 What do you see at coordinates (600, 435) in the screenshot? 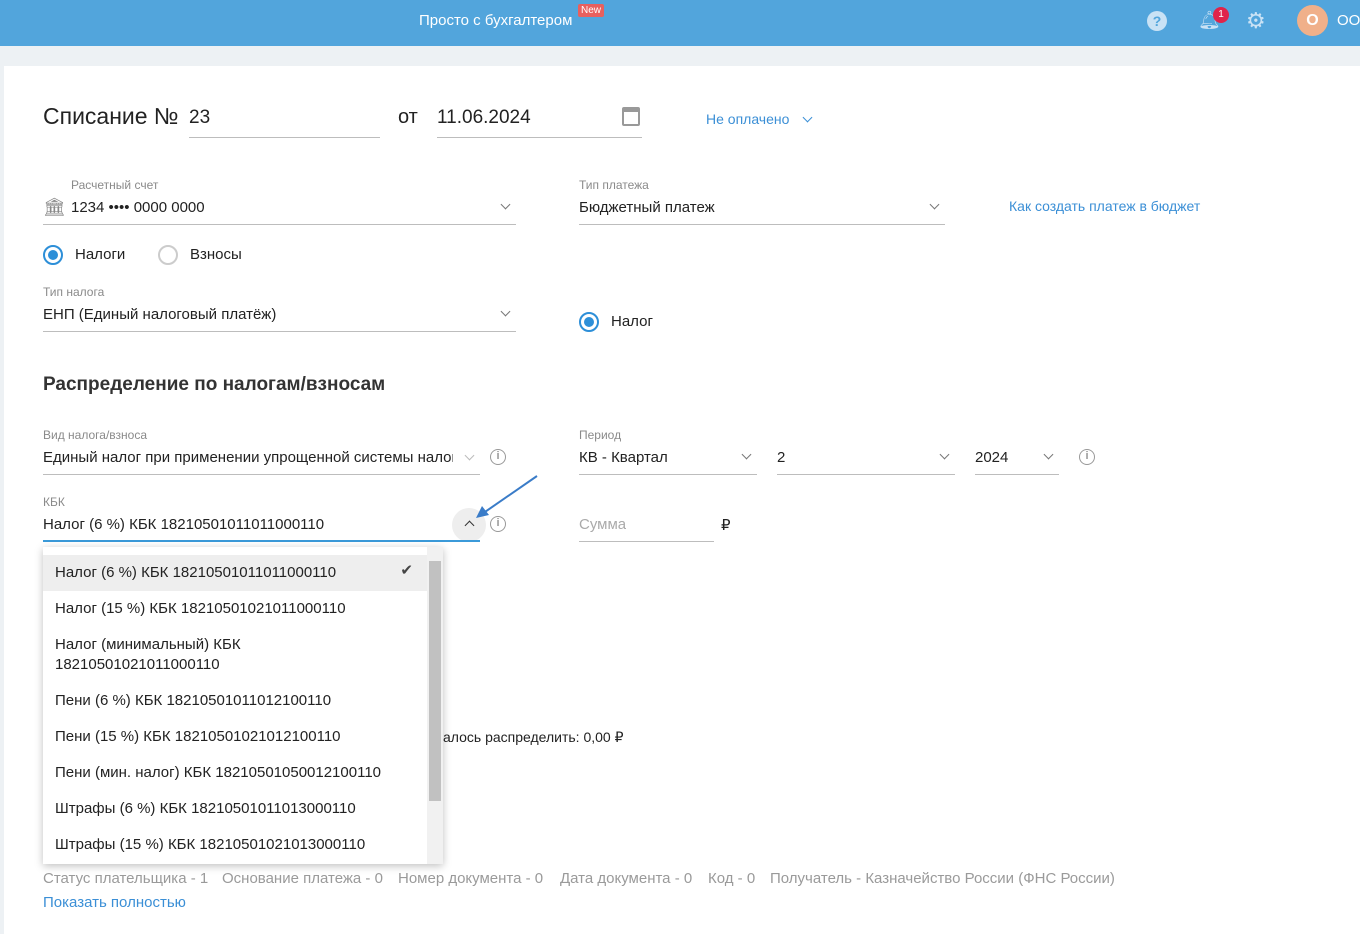
I see `period-label: Период` at bounding box center [600, 435].